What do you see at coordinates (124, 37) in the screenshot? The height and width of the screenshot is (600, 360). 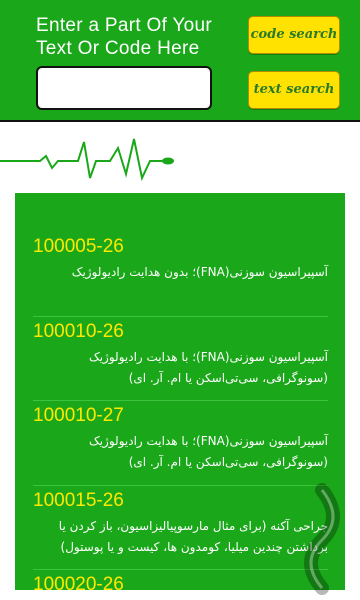 I see `search-prompt-title: Enter a Part Of Your Text Or Code Here` at bounding box center [124, 37].